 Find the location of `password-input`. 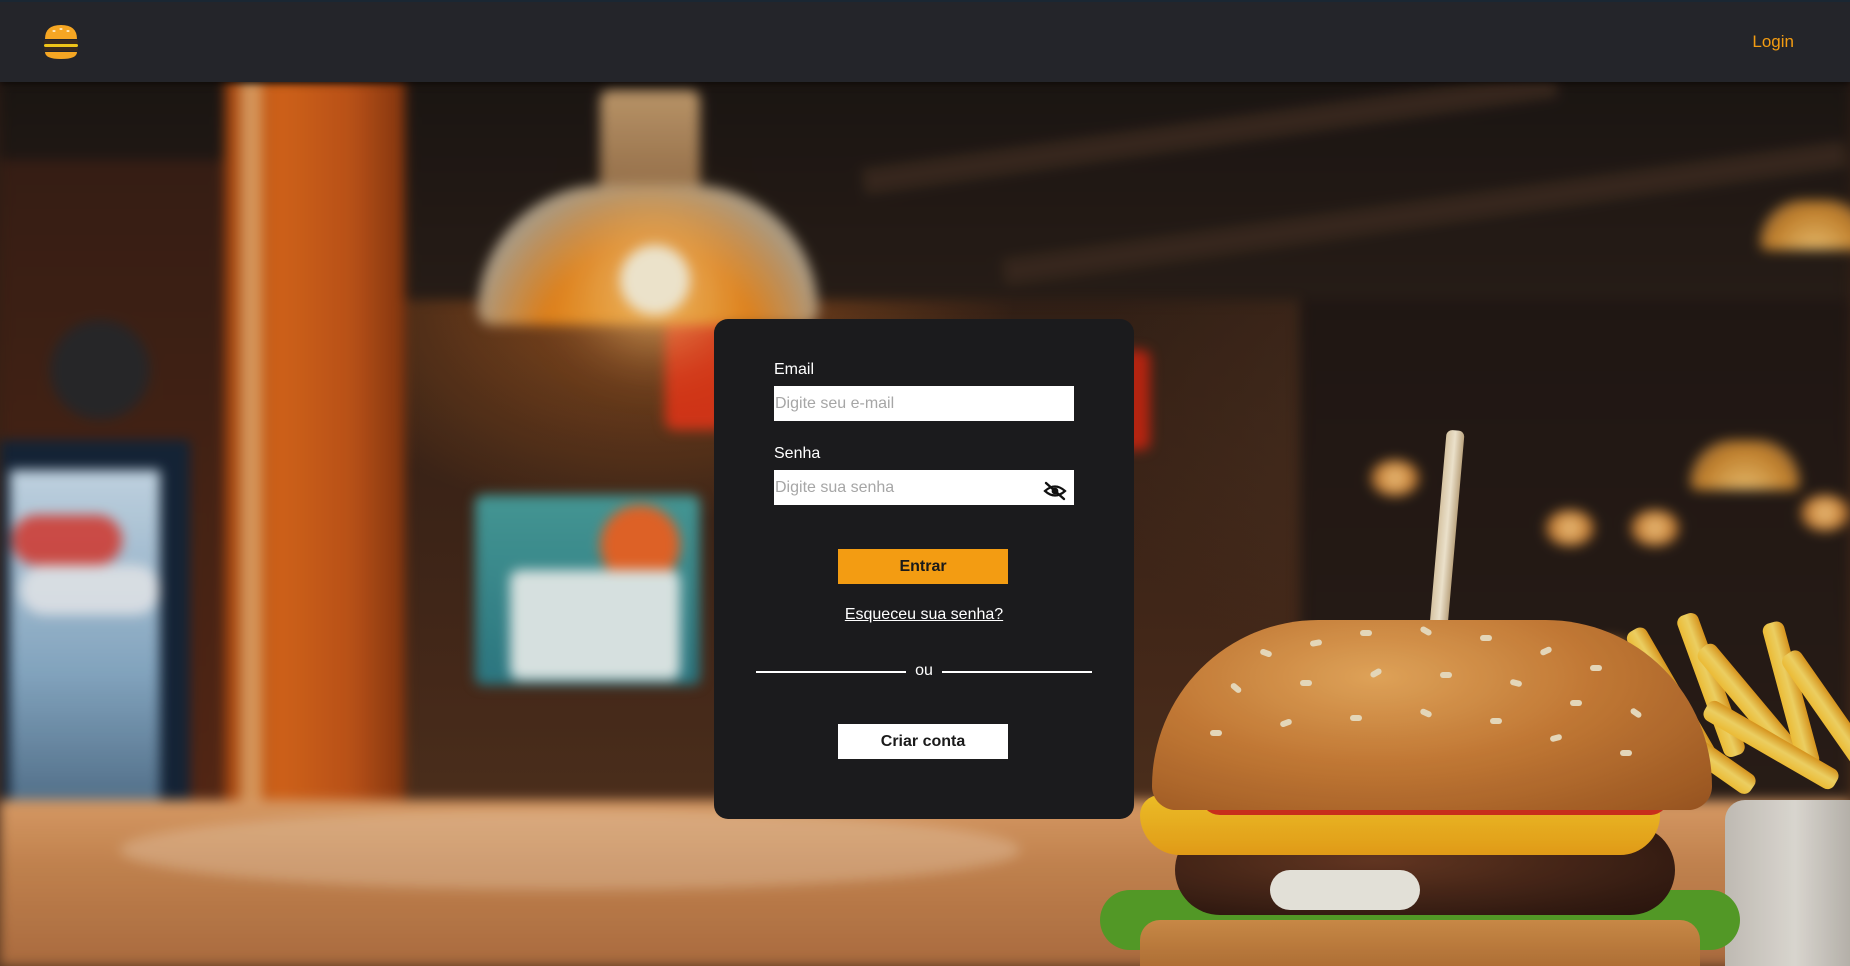

password-input is located at coordinates (924, 487).